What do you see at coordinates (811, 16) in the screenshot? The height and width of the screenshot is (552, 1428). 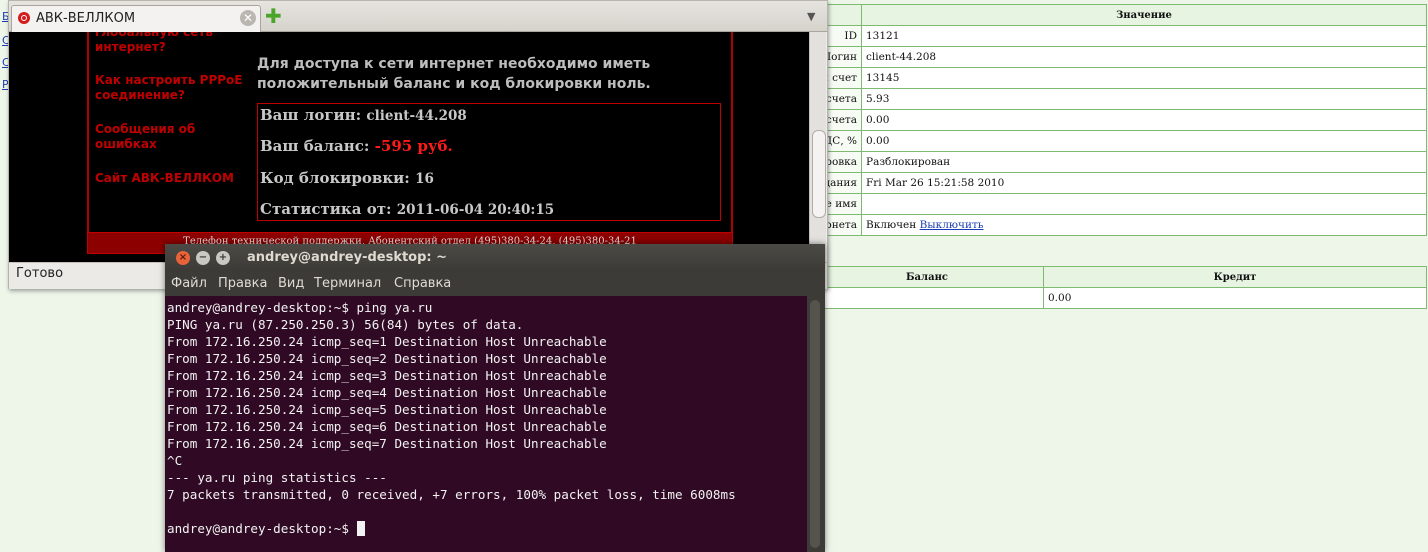 I see `tab-list-arrow-icon: ▼` at bounding box center [811, 16].